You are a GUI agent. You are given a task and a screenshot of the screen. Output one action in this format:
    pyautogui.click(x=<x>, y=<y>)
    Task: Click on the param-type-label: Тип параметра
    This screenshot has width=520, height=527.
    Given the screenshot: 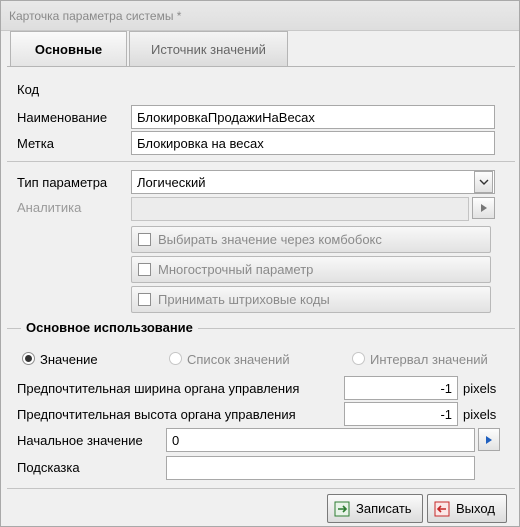 What is the action you would take?
    pyautogui.click(x=62, y=182)
    